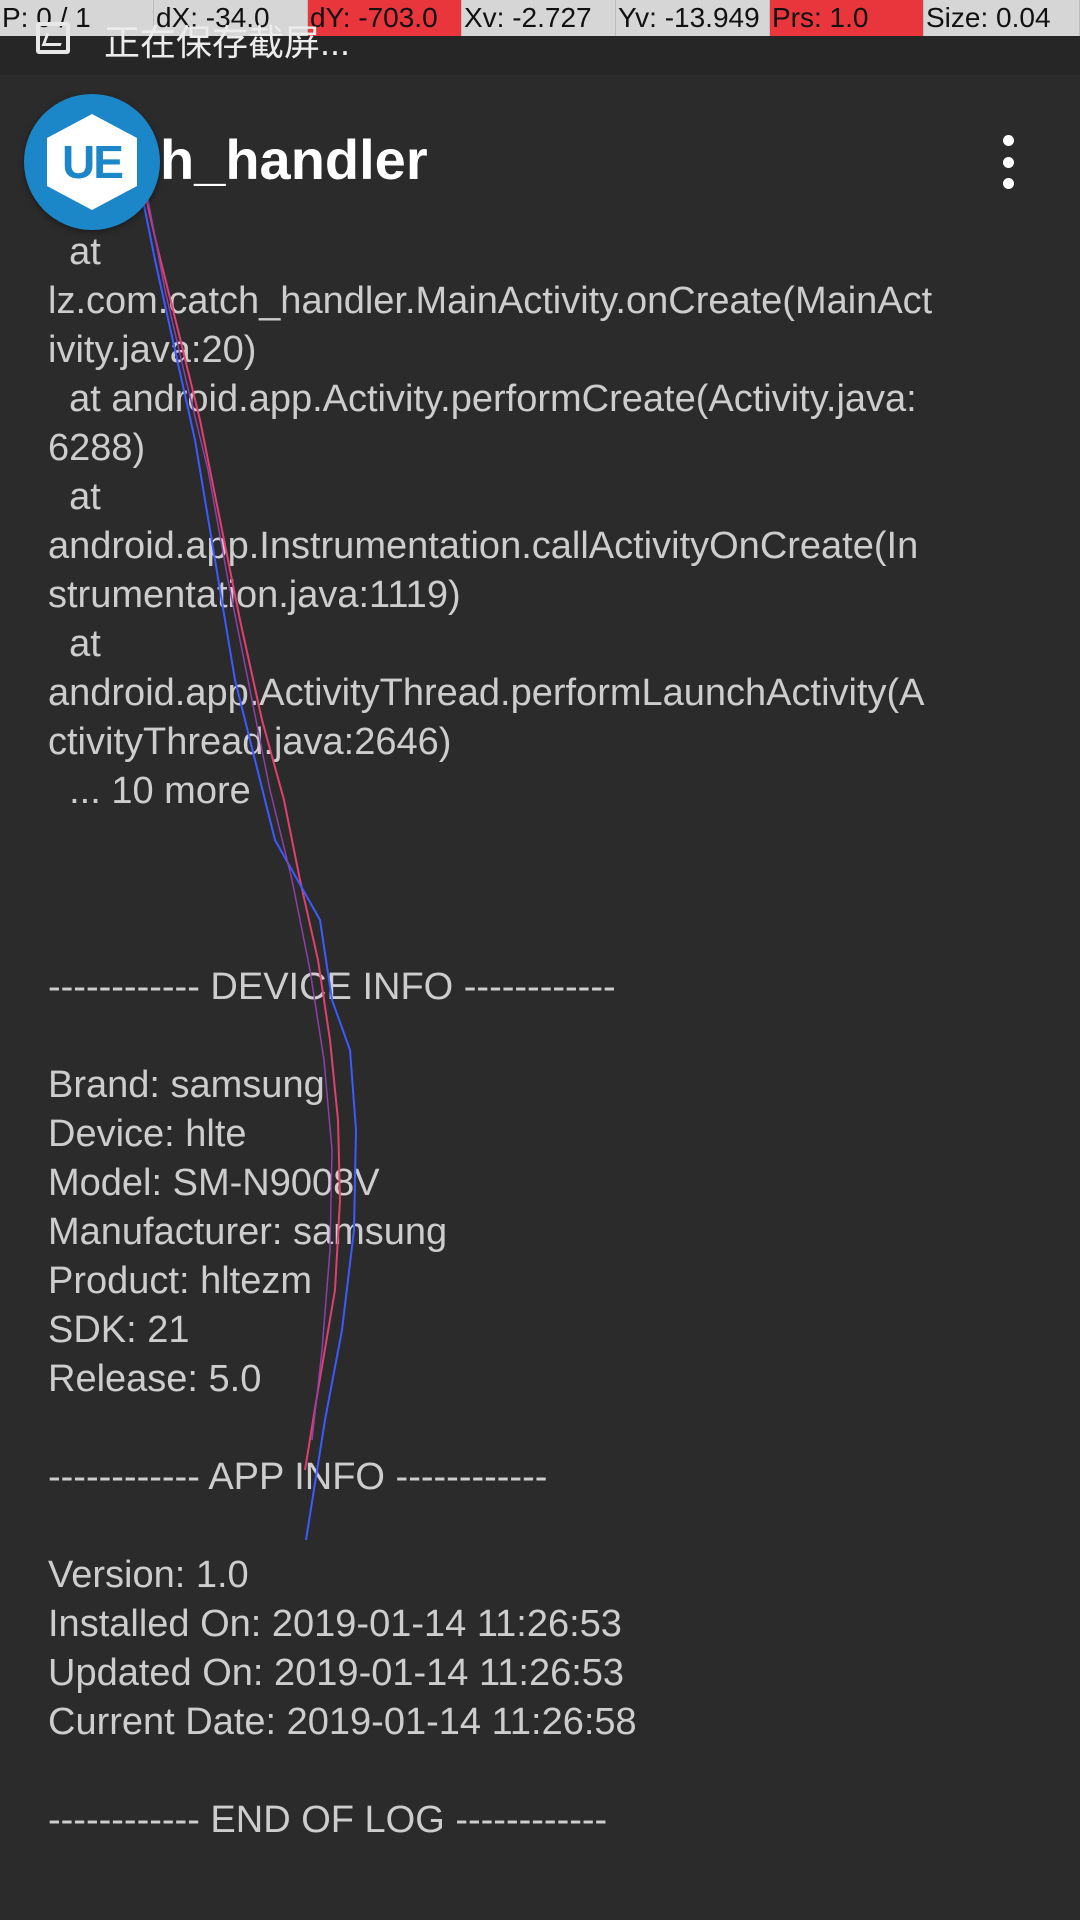 The height and width of the screenshot is (1920, 1080). I want to click on log-line: Installed On: 2019-01-14 11:26:53, so click(335, 1624).